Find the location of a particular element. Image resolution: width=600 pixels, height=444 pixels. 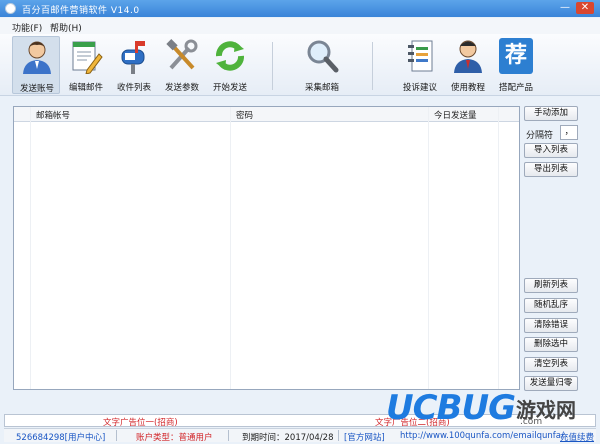

notebook-icon is located at coordinates (420, 56).